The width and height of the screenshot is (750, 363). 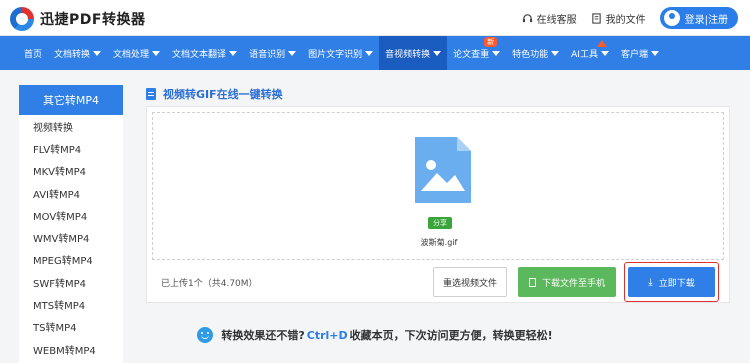 I want to click on sidebar-heading: 其它转MP4, so click(x=71, y=100).